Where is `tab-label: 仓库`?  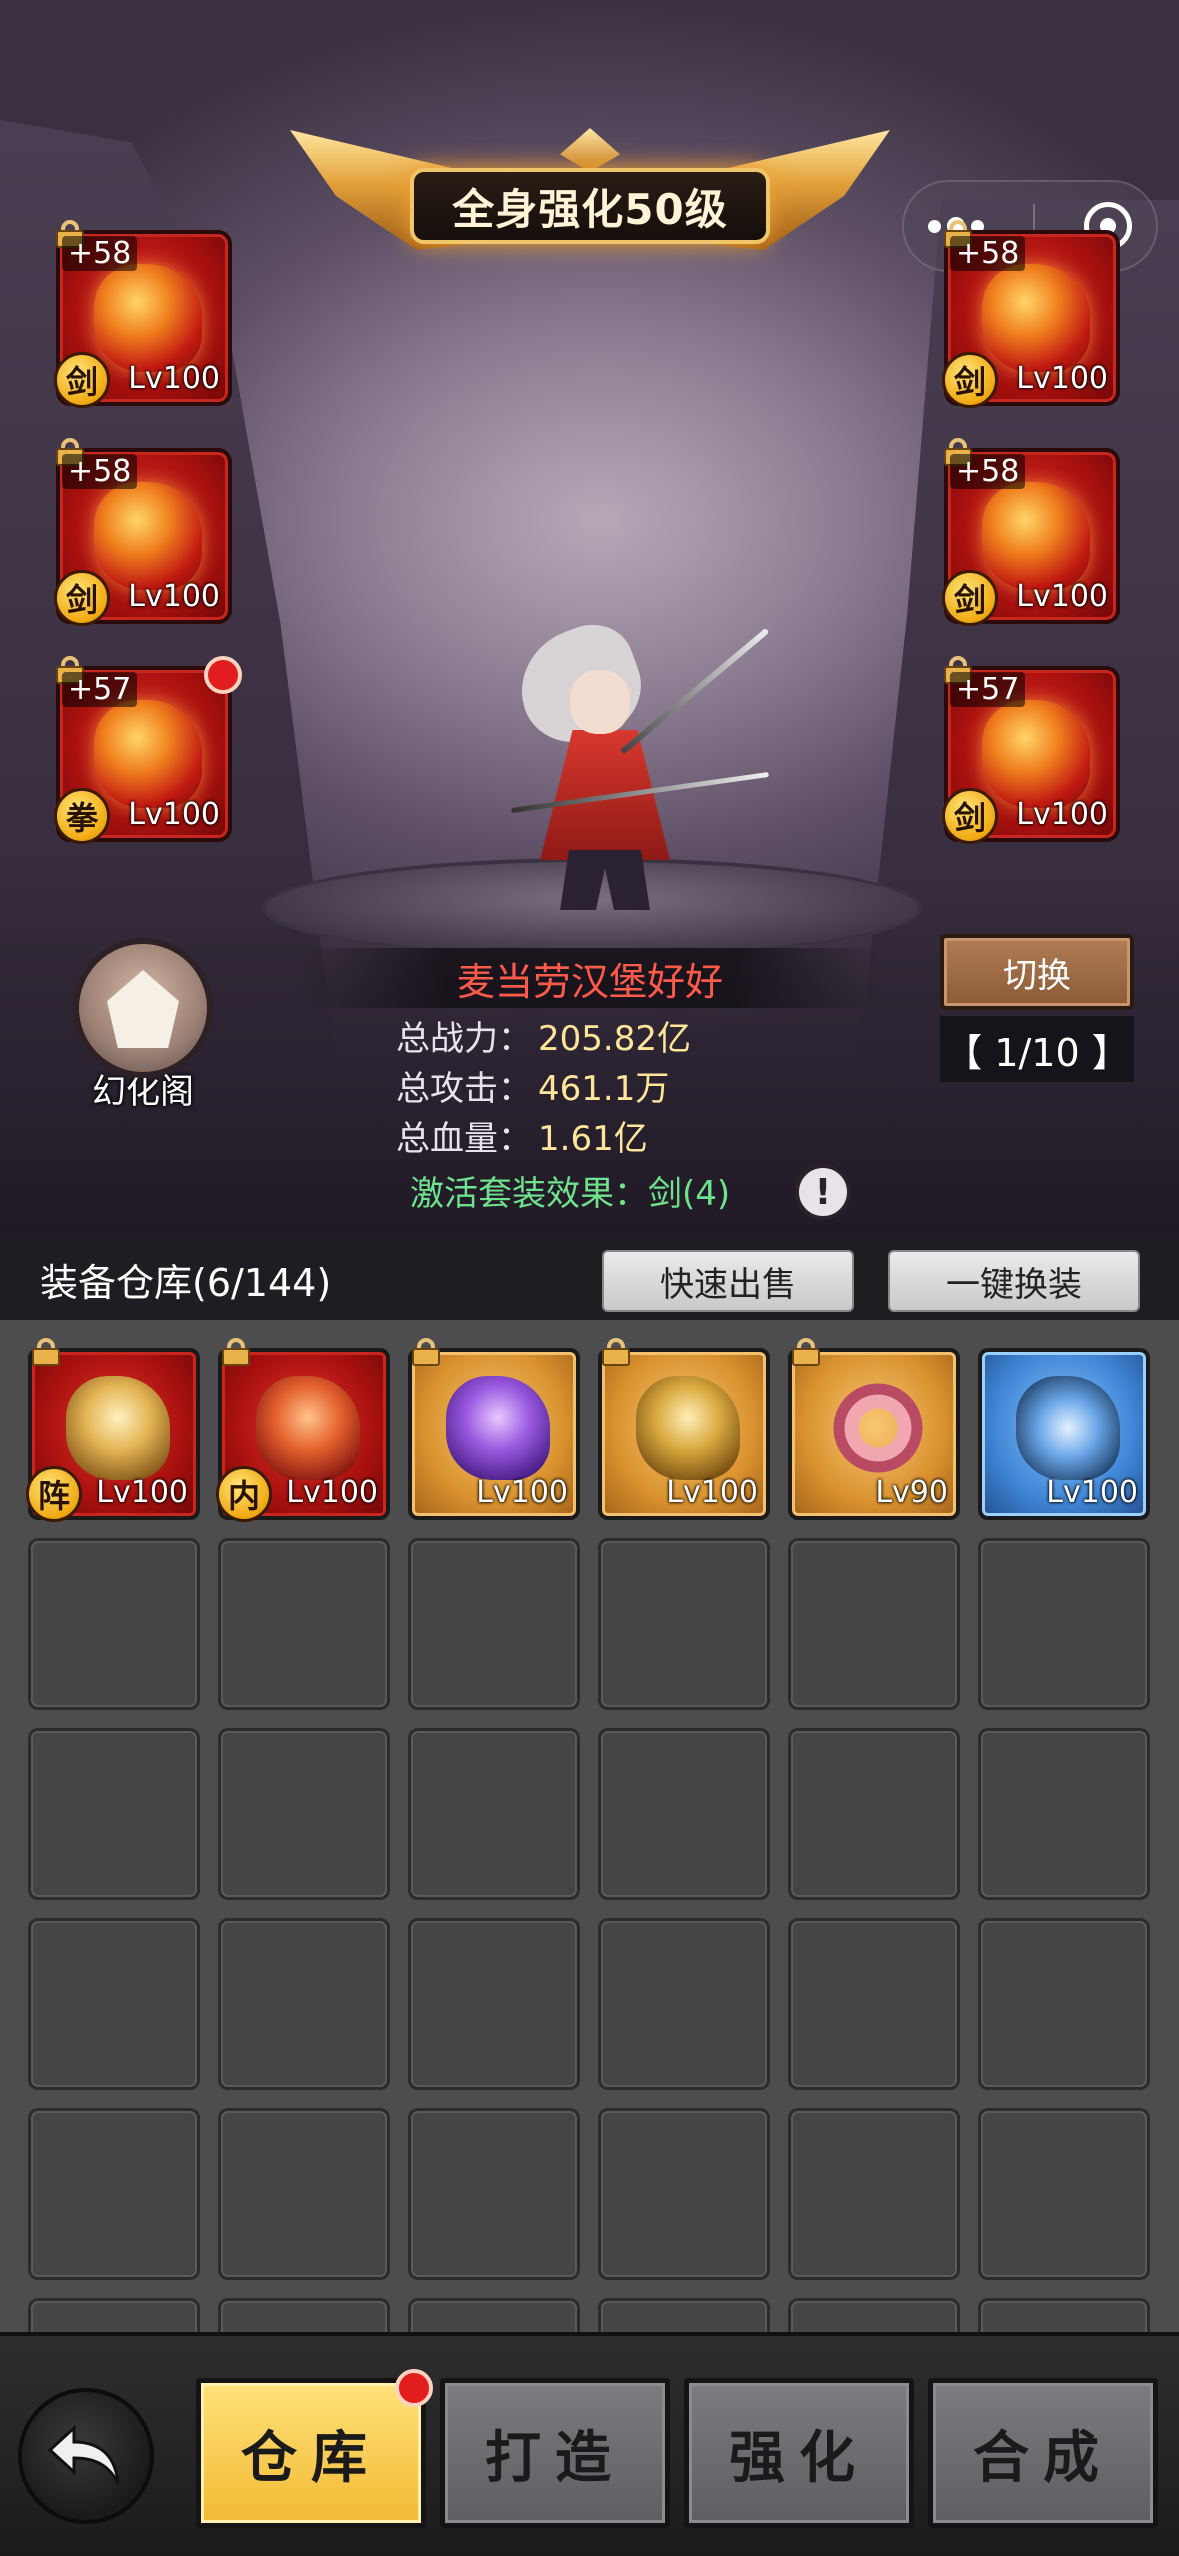 tab-label: 仓库 is located at coordinates (311, 2457).